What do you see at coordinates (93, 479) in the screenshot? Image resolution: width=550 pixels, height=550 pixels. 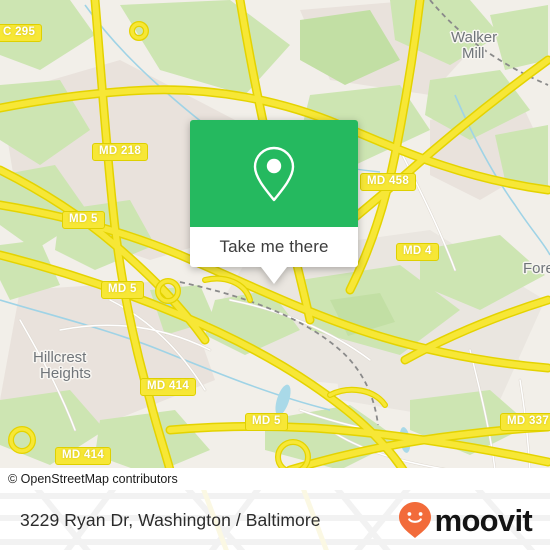 I see `attribution-text: © OpenStreetMap contributors` at bounding box center [93, 479].